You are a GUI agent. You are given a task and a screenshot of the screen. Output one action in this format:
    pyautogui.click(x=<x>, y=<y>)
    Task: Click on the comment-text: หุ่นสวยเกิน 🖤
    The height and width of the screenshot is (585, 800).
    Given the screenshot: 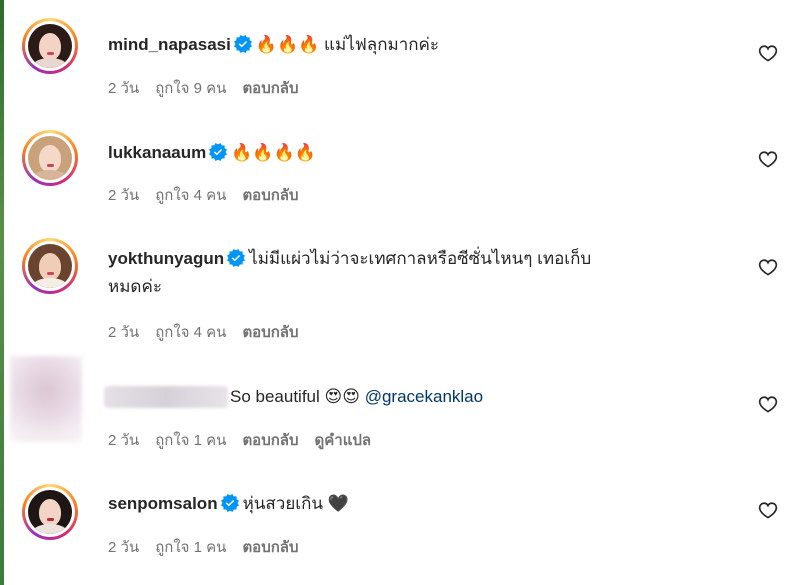 What is the action you would take?
    pyautogui.click(x=295, y=503)
    